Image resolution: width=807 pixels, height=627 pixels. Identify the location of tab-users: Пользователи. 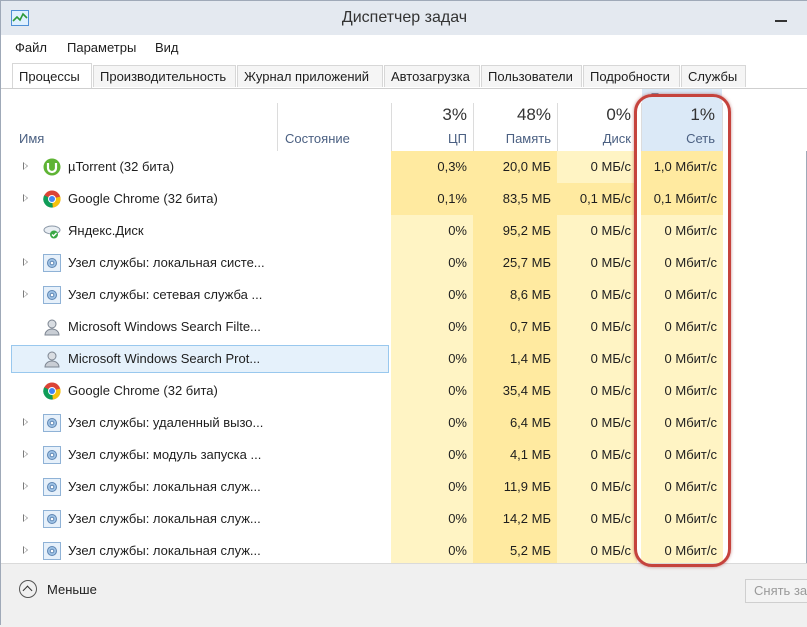
(531, 76).